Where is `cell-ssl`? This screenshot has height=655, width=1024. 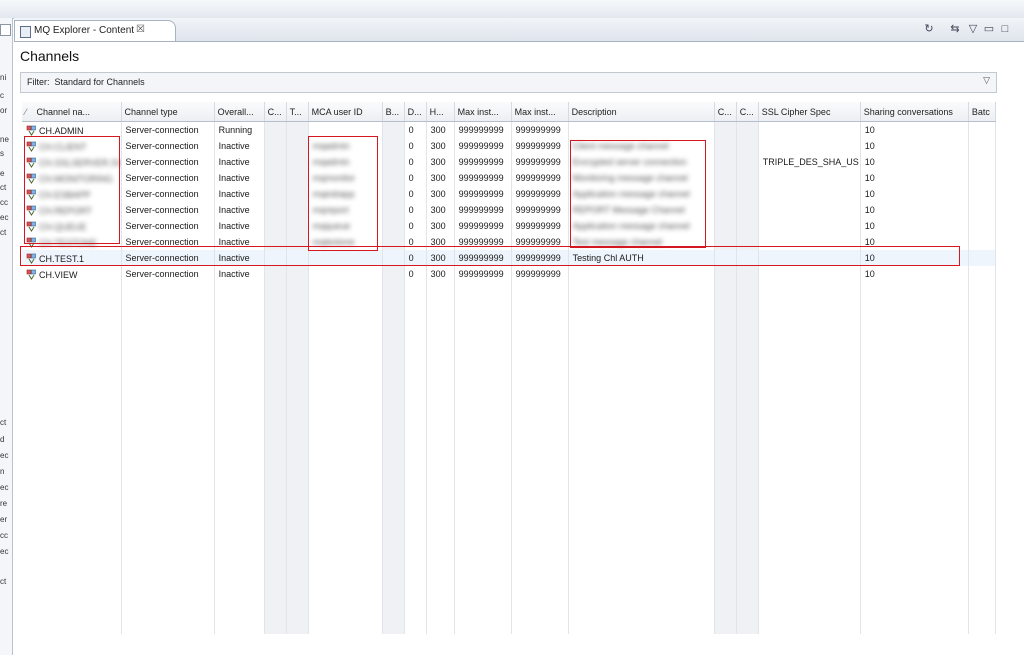 cell-ssl is located at coordinates (809, 226).